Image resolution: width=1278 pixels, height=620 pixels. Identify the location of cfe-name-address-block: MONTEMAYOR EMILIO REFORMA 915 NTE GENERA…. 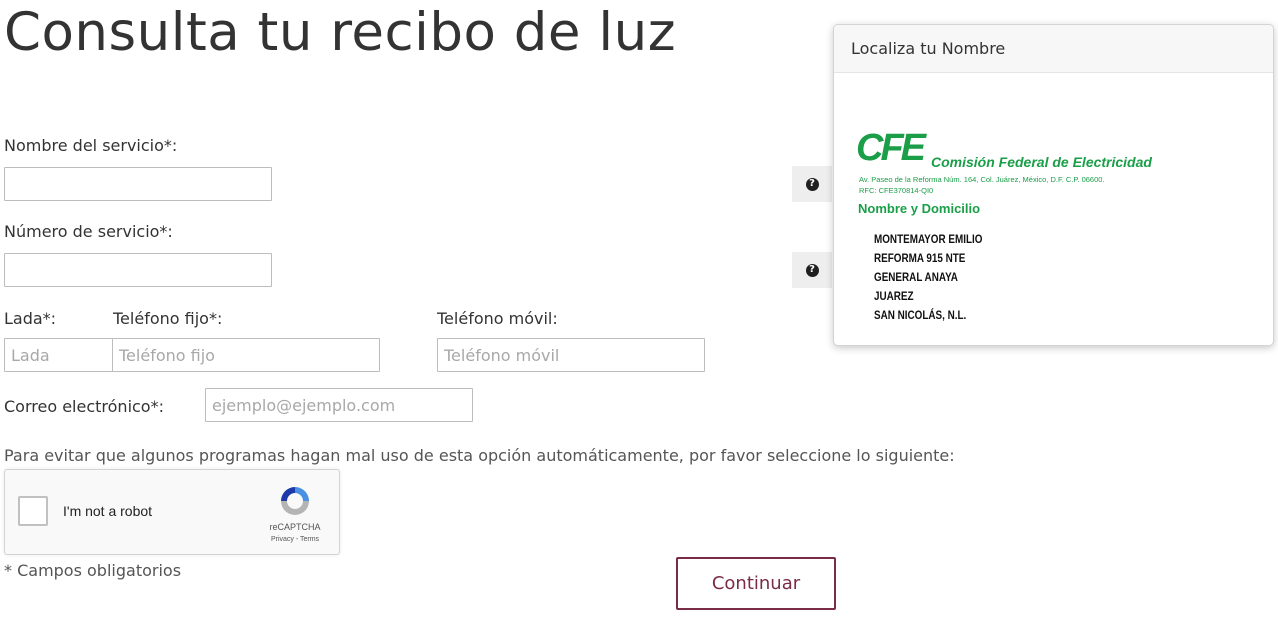
(928, 278).